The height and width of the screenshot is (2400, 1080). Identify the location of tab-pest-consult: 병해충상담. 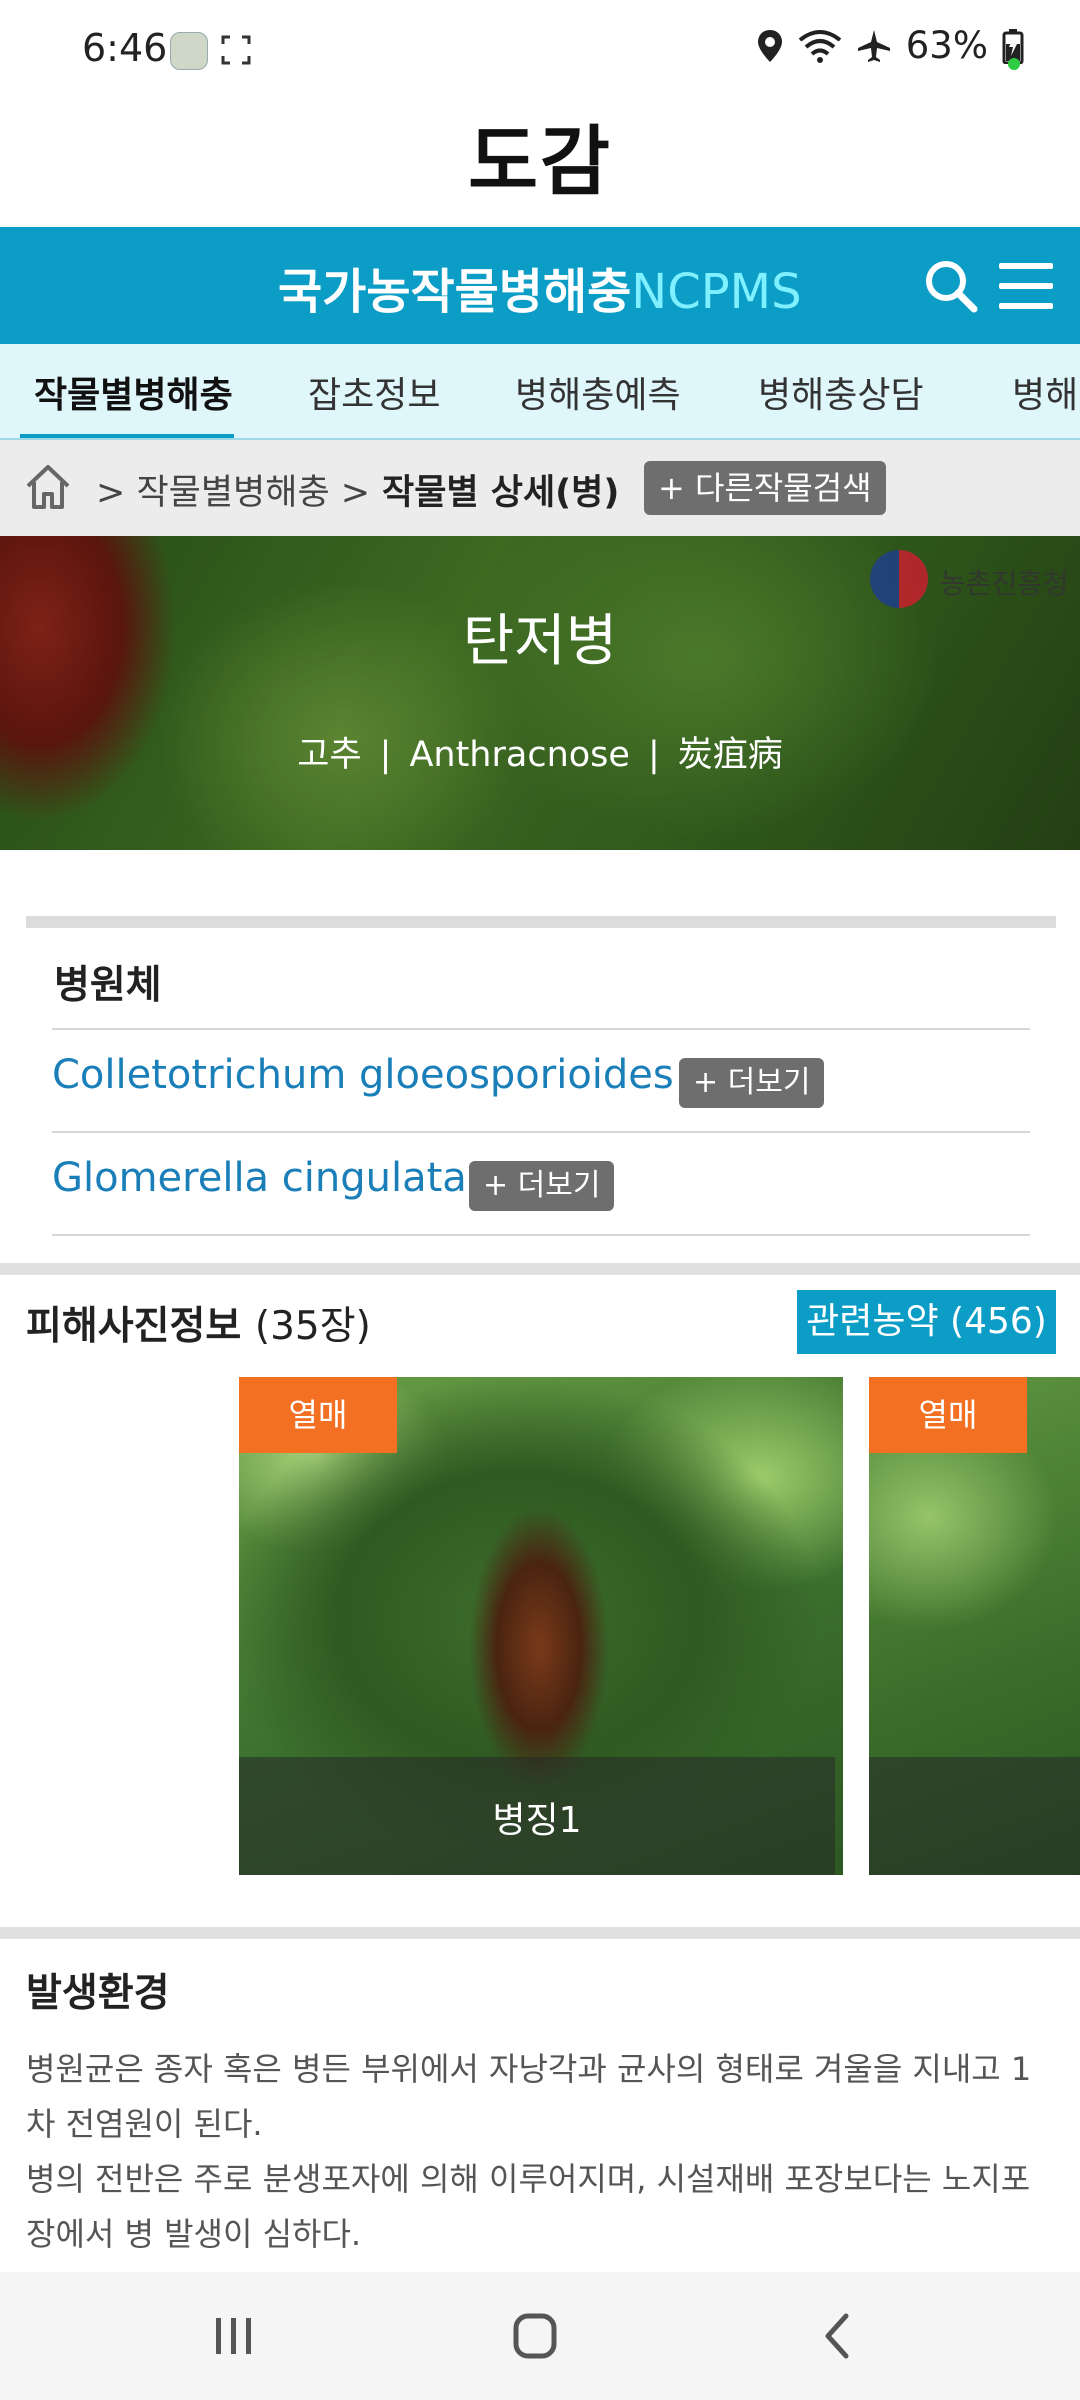
(841, 392).